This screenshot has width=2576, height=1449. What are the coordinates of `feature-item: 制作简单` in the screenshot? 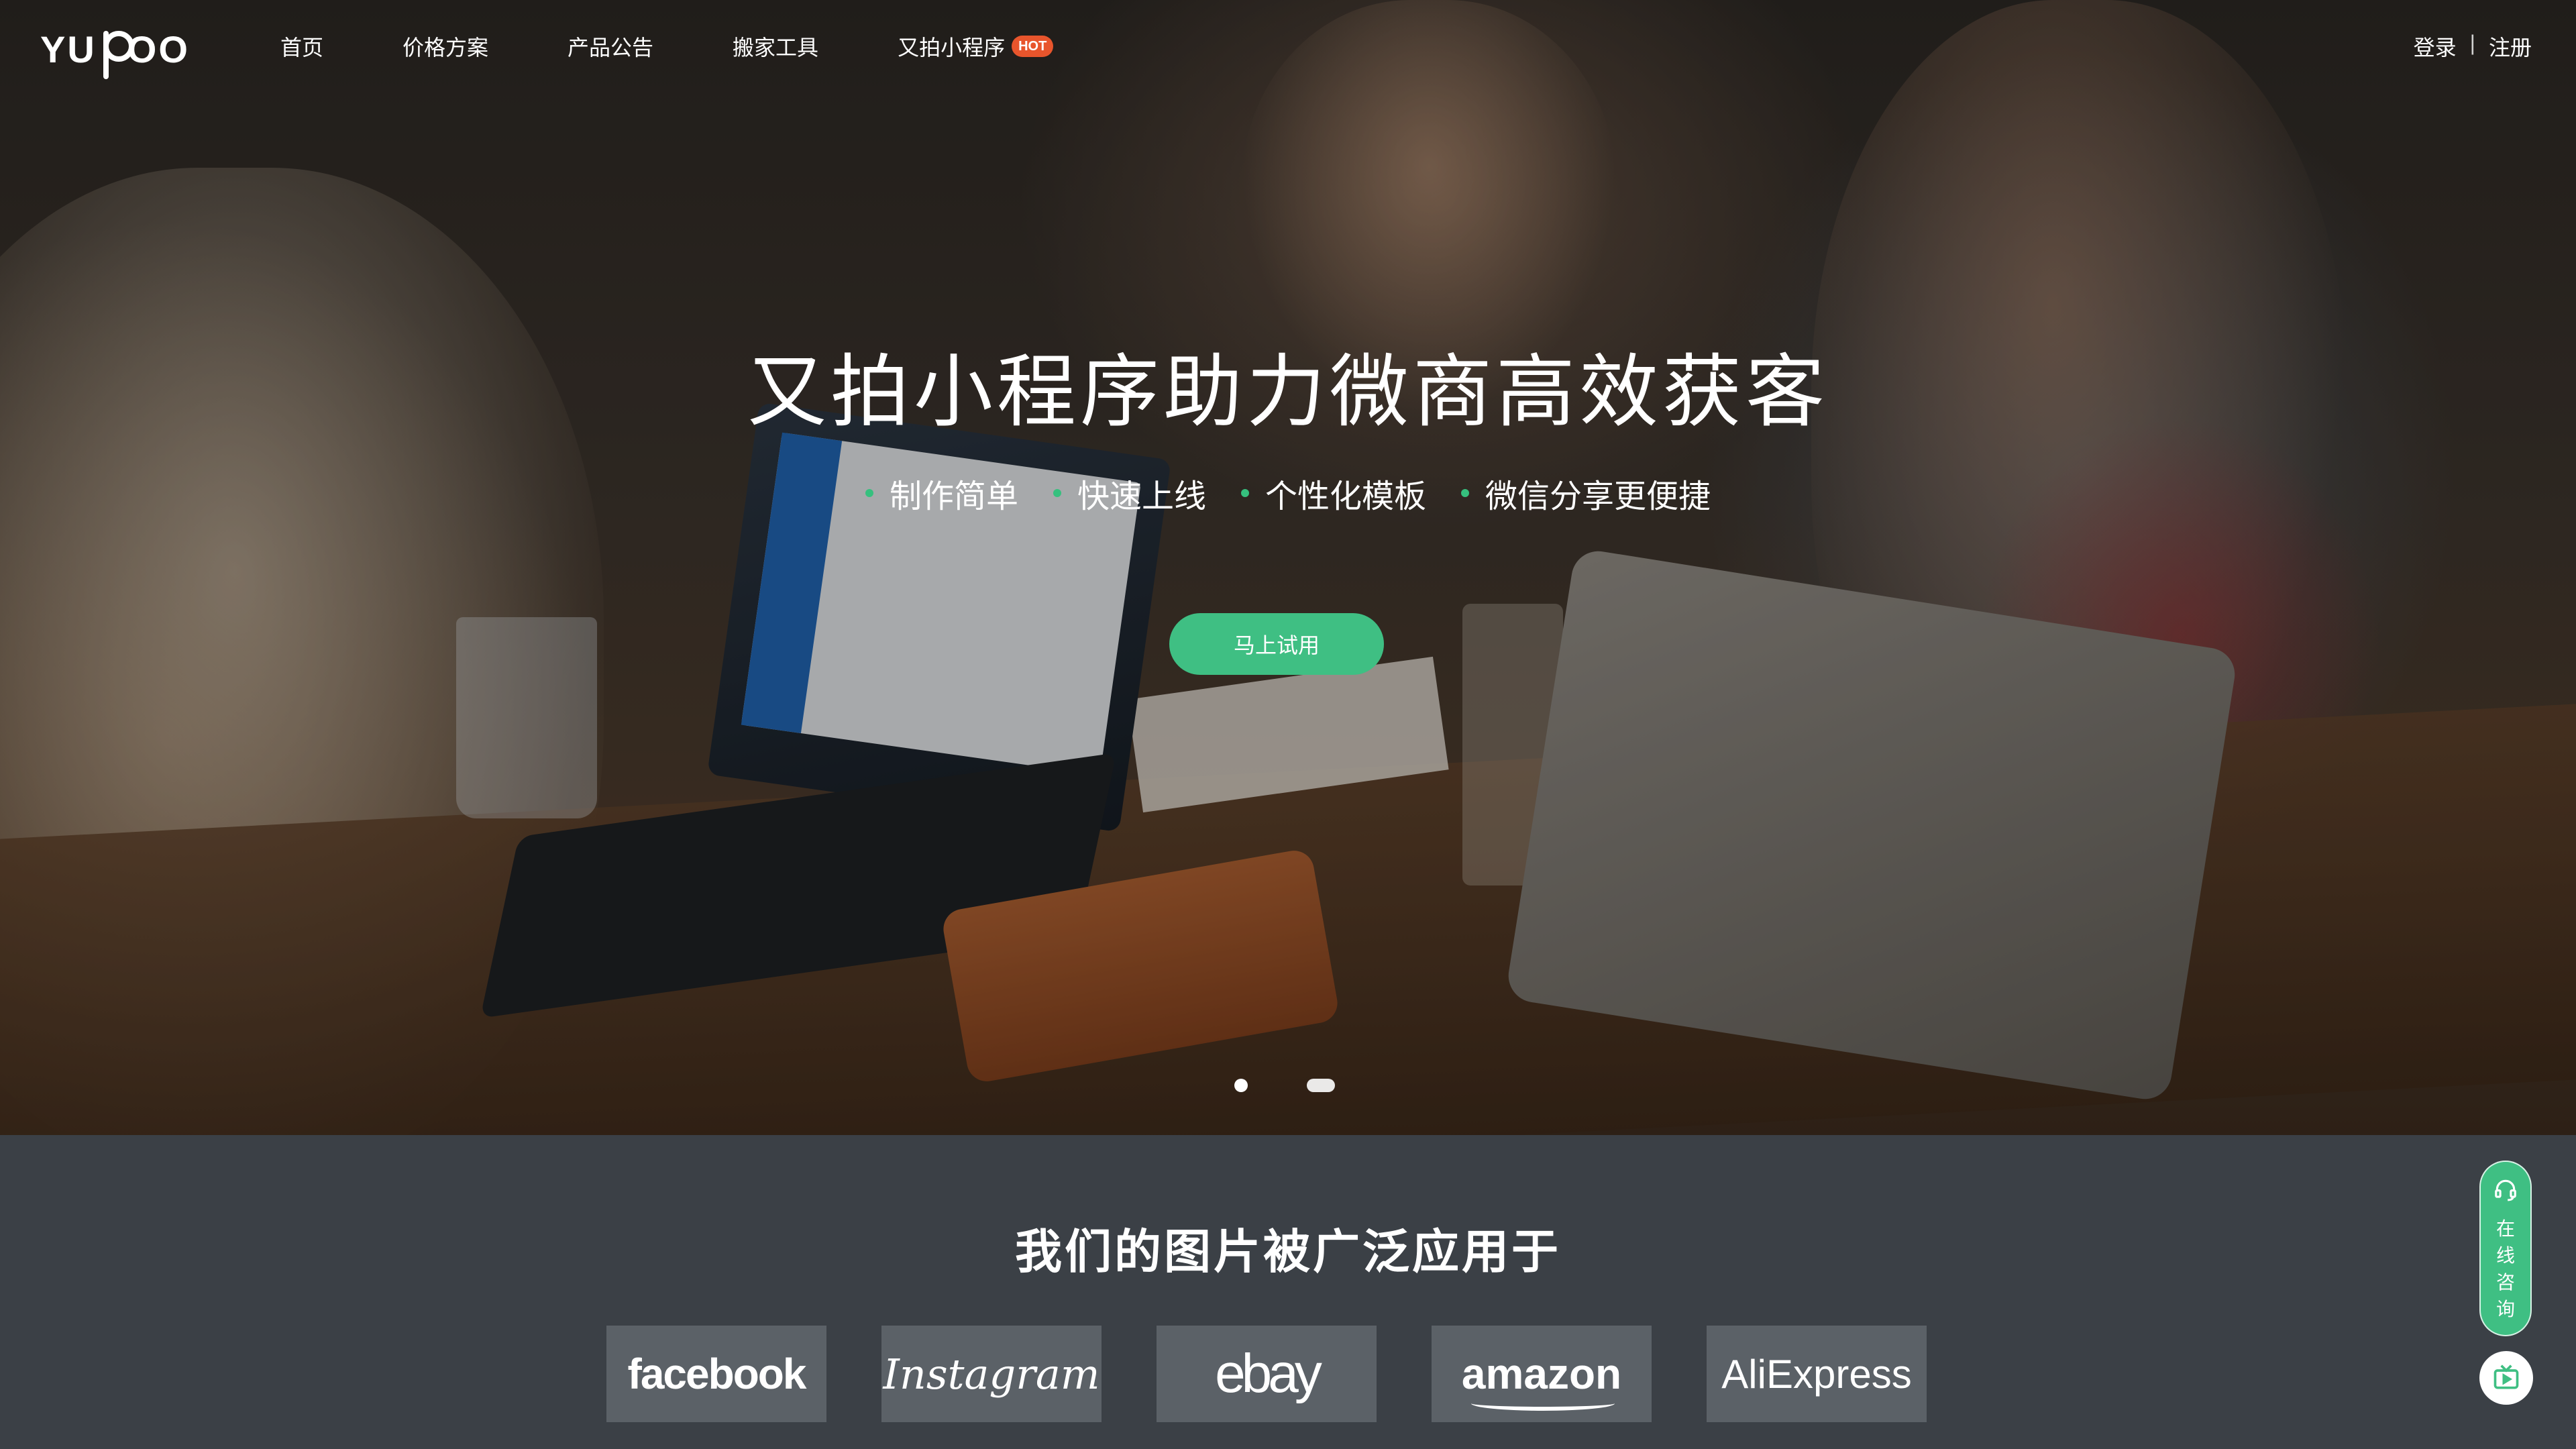 It's located at (941, 493).